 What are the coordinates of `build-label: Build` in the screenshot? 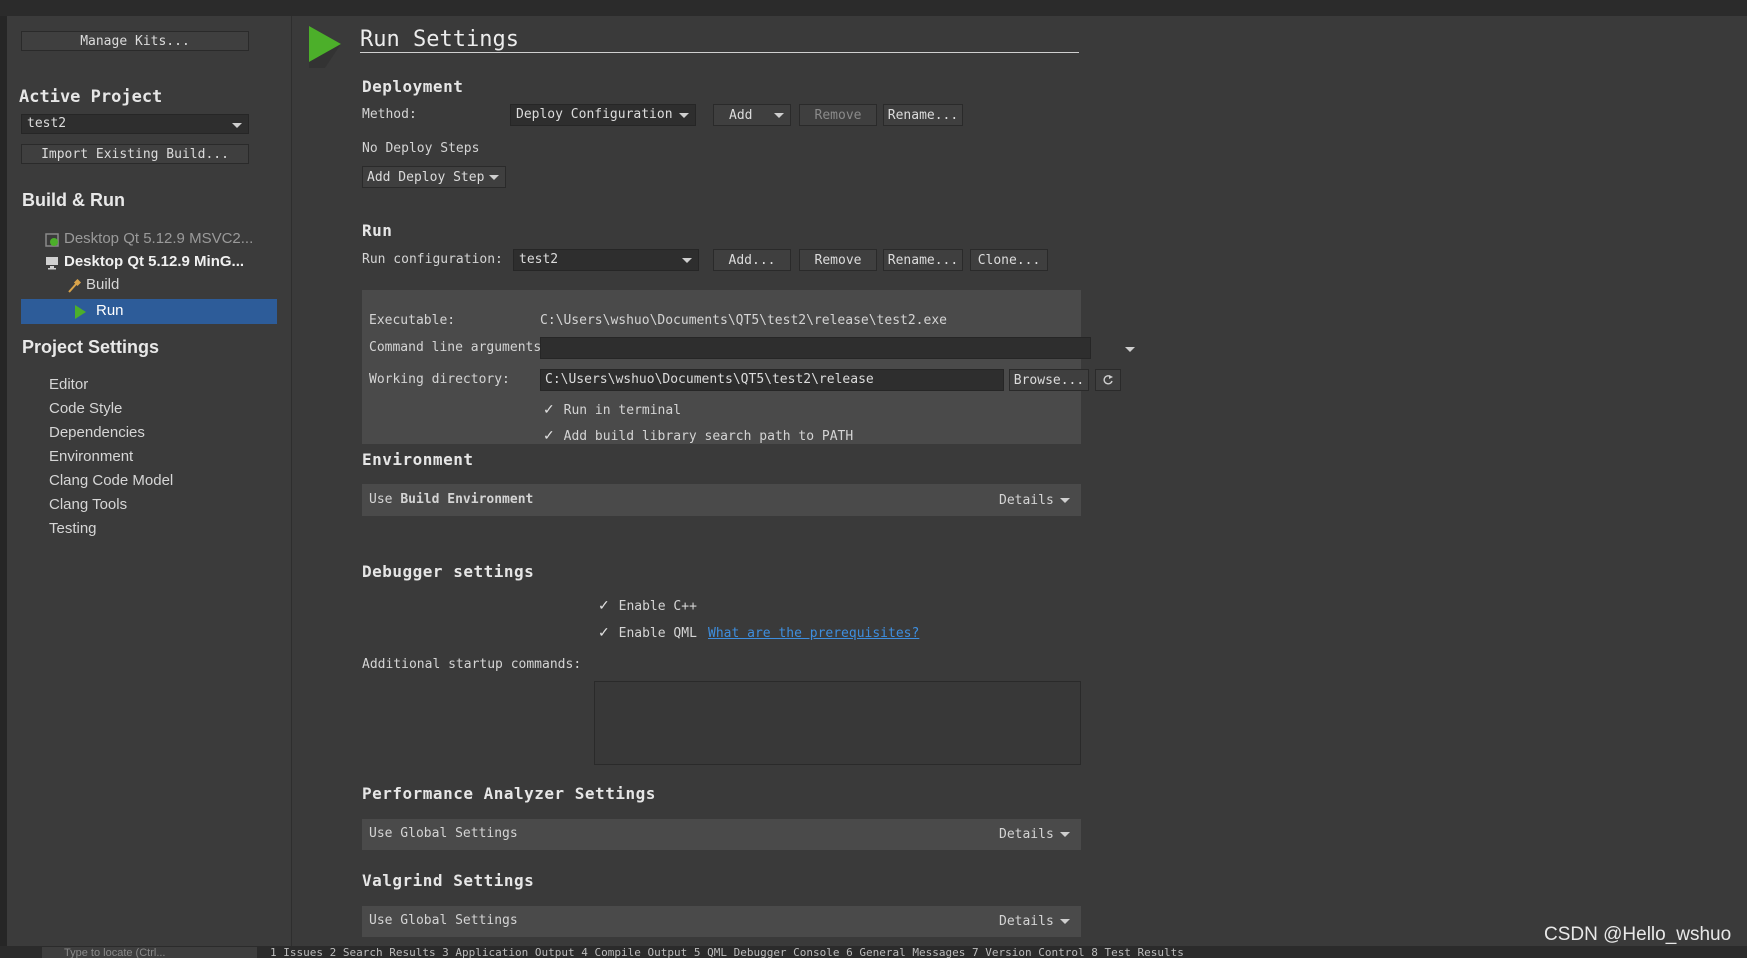 It's located at (103, 284).